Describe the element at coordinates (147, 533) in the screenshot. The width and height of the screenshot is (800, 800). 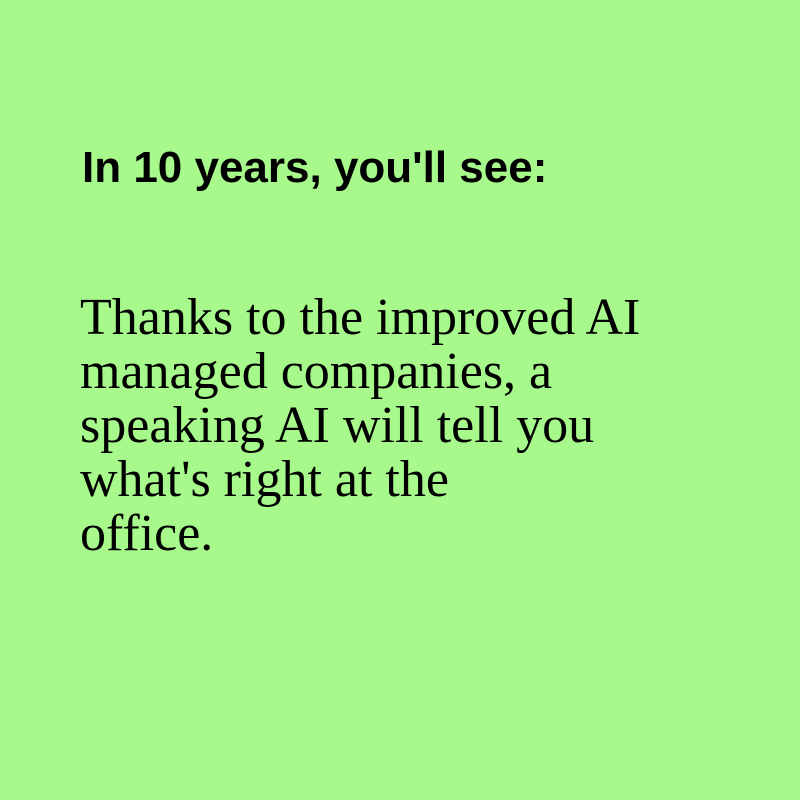
I see `body-line: office.` at that location.